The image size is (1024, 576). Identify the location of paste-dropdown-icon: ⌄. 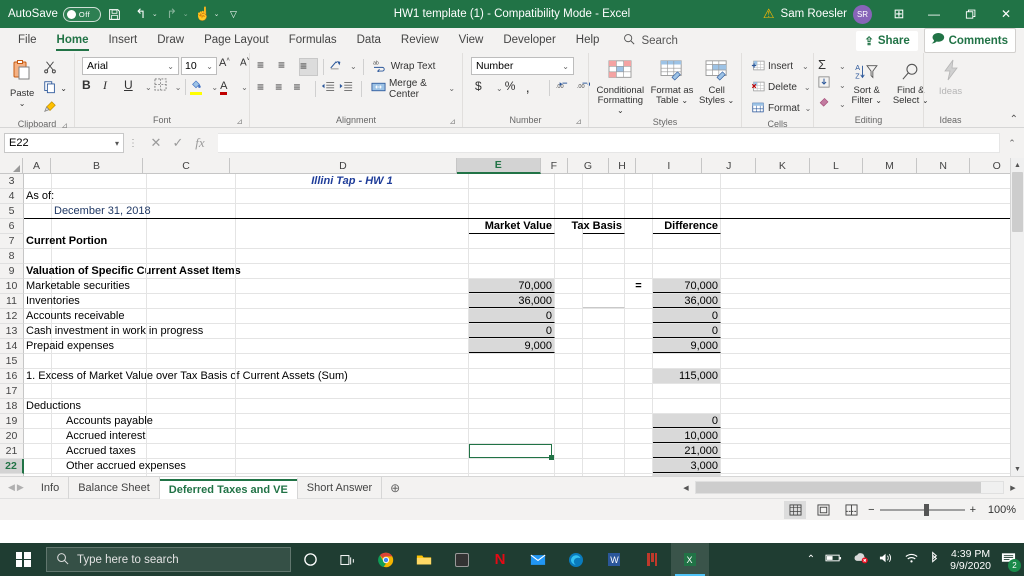
(22, 103).